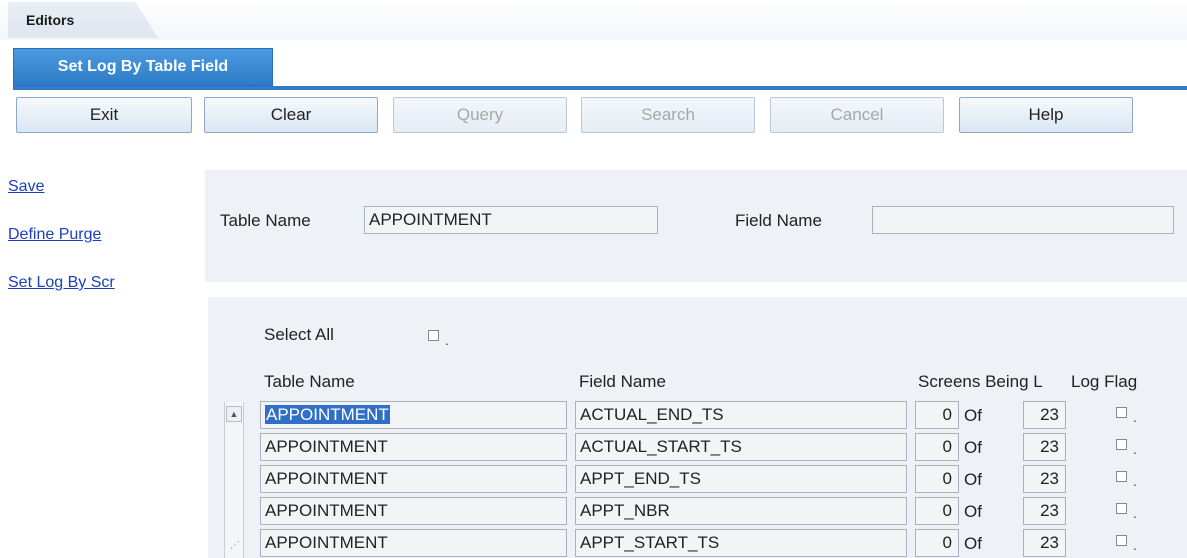 The height and width of the screenshot is (558, 1187). What do you see at coordinates (741, 447) in the screenshot?
I see `table-row-field-name: ACTUAL_START_TS` at bounding box center [741, 447].